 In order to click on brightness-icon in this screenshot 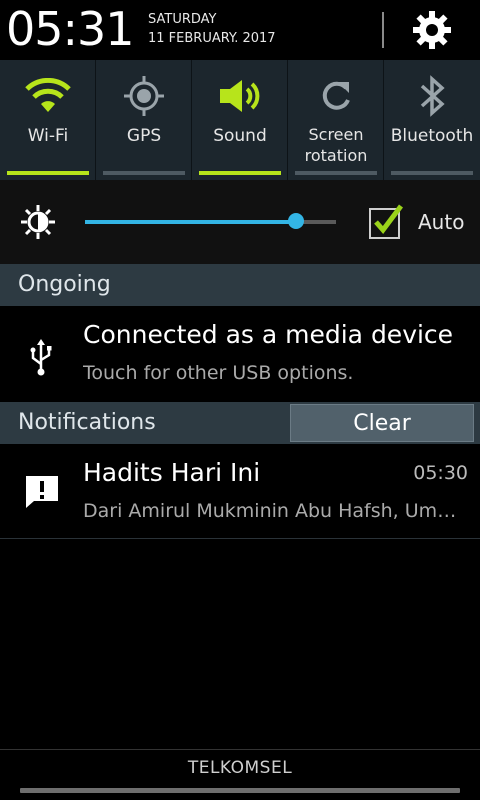, I will do `click(38, 222)`.